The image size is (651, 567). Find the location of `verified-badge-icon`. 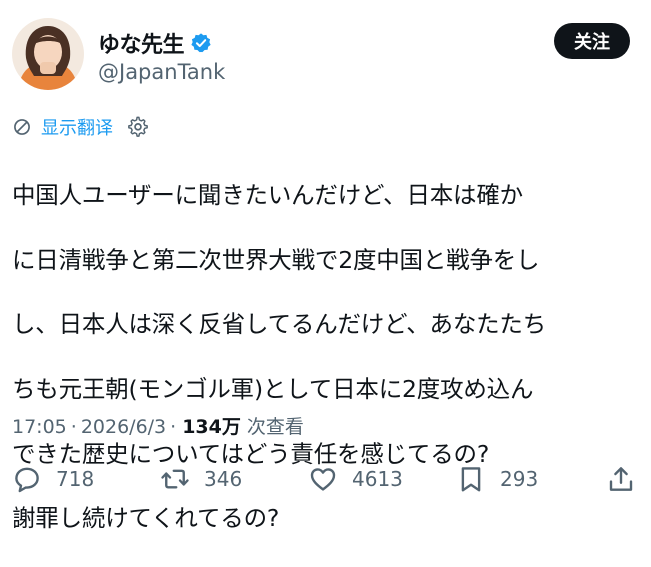

verified-badge-icon is located at coordinates (201, 43).